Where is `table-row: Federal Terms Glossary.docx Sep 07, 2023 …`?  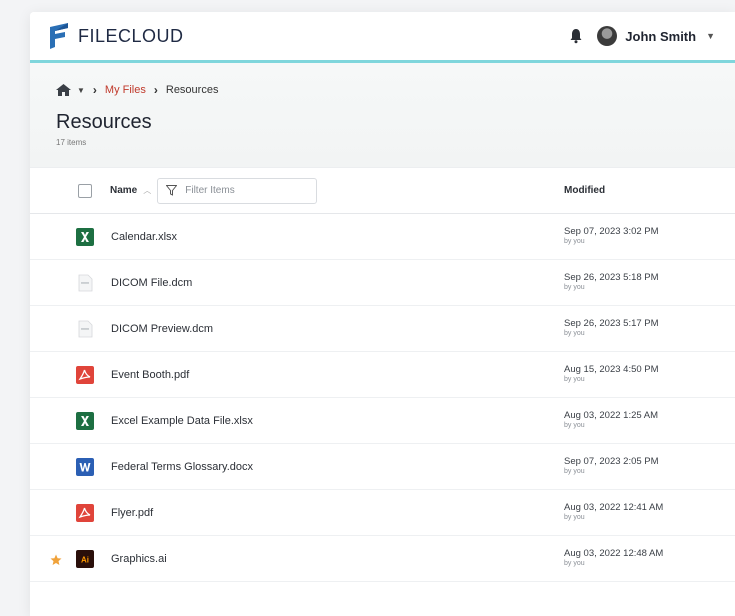
table-row: Federal Terms Glossary.docx Sep 07, 2023 … is located at coordinates (382, 467).